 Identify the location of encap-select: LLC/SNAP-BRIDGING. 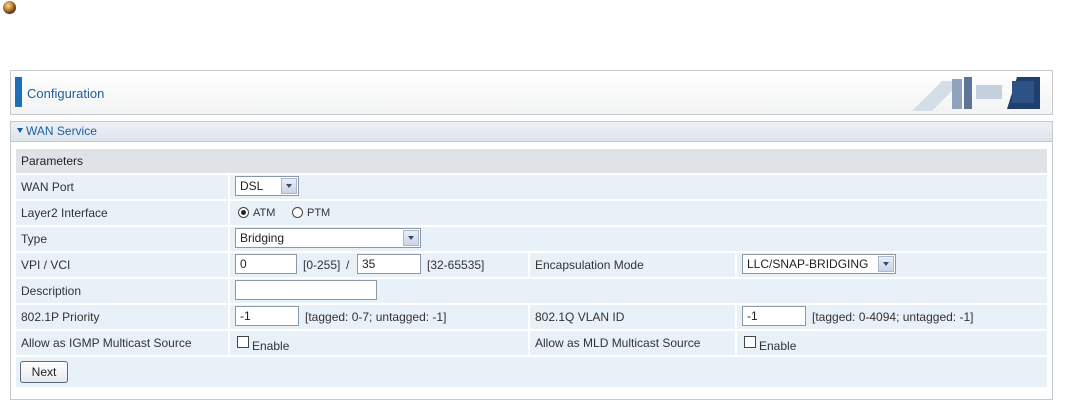
(819, 264).